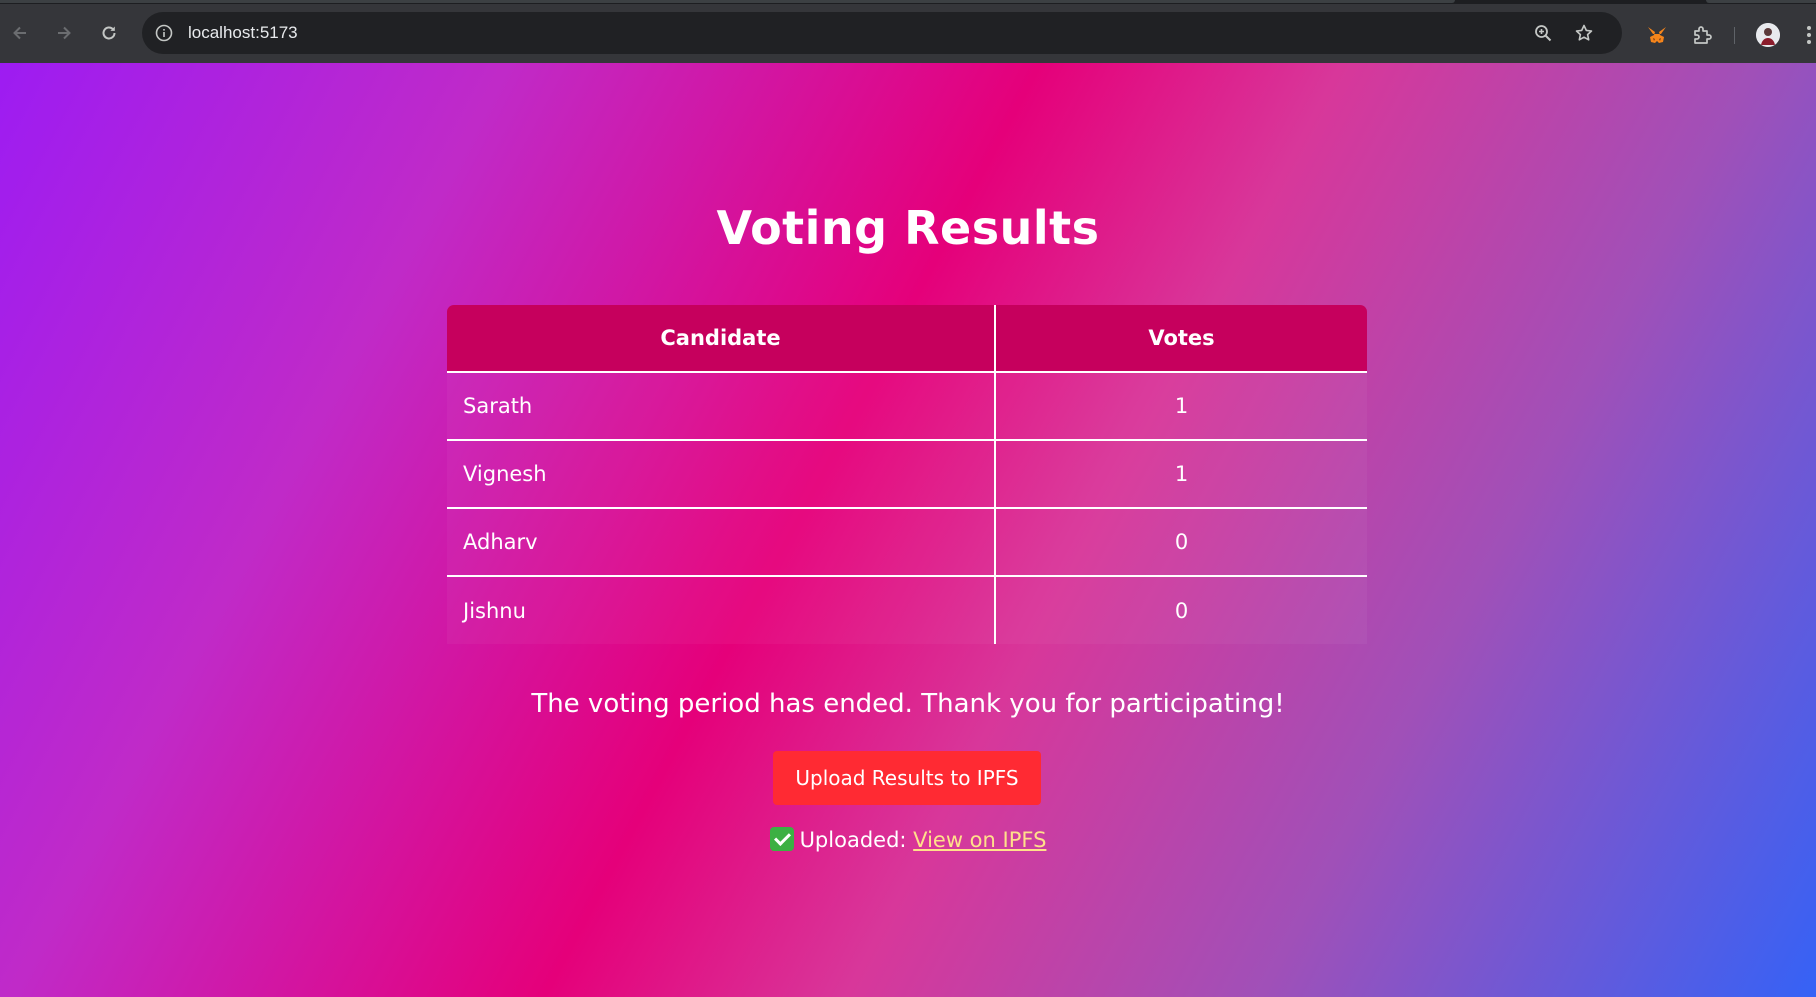 This screenshot has height=997, width=1816. I want to click on candidate-name: Jishnu, so click(721, 610).